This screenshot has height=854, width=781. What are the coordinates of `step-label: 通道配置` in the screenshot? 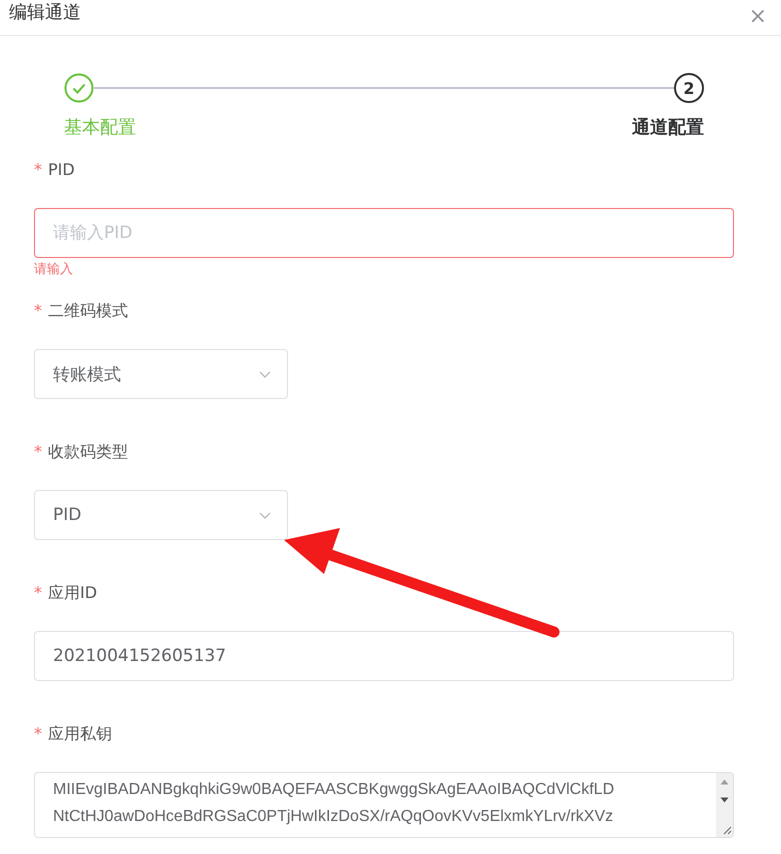 It's located at (668, 128).